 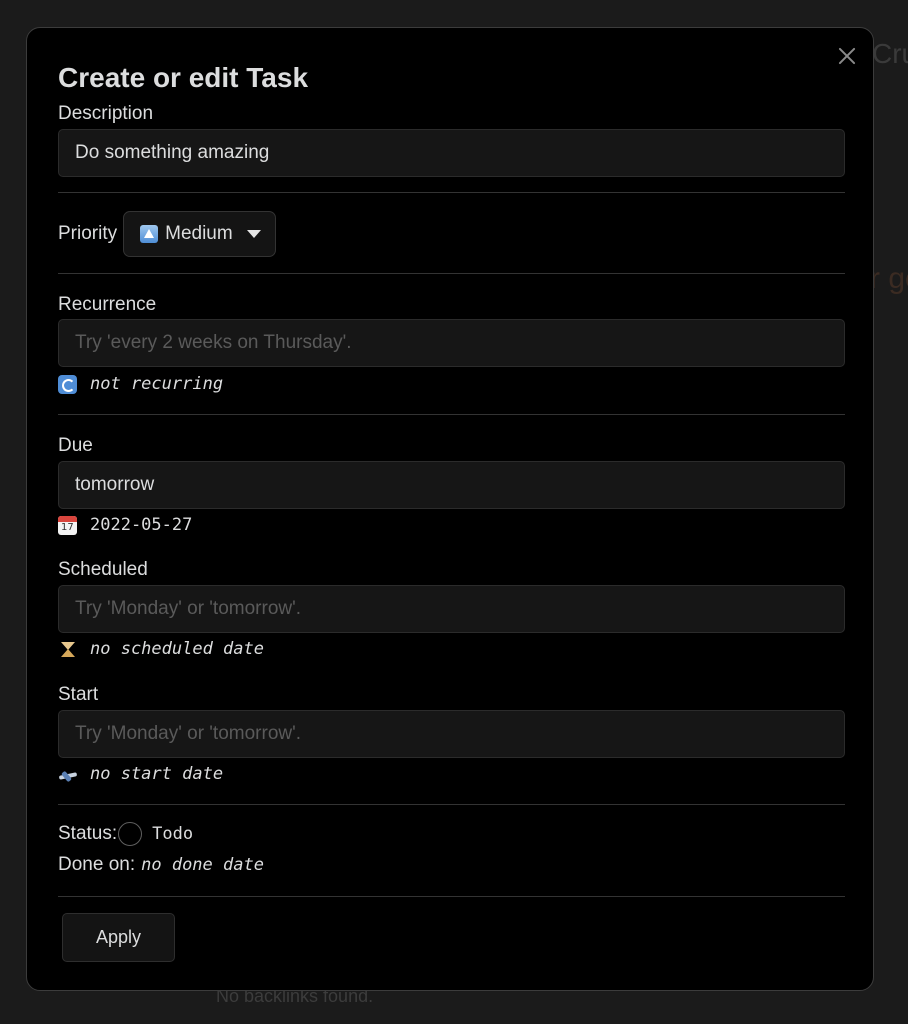 I want to click on start-label: Start, so click(x=78, y=694).